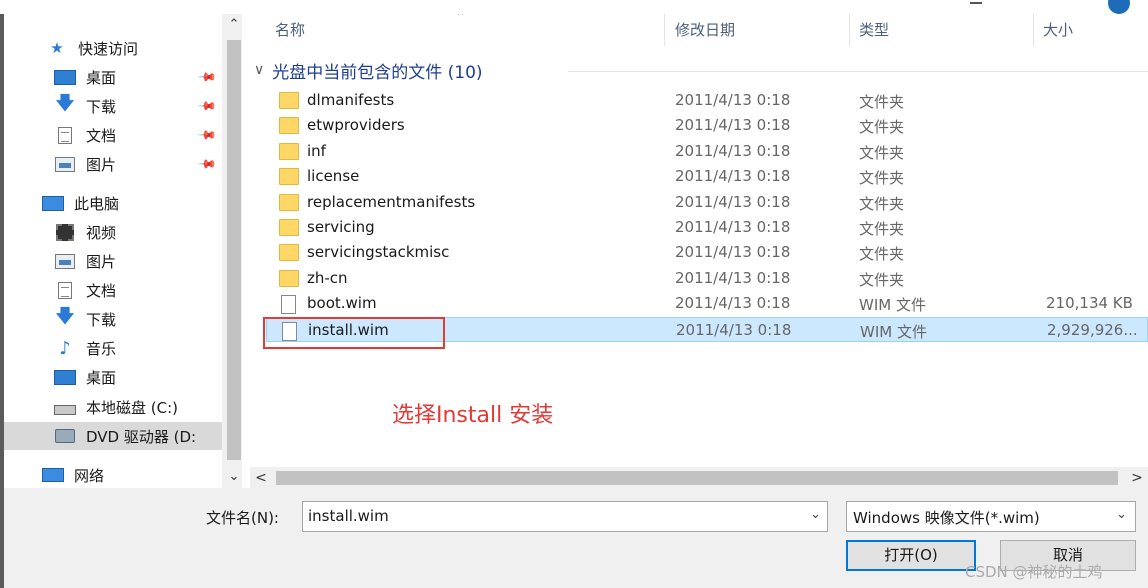  Describe the element at coordinates (758, 30) in the screenshot. I see `column-header-date: 修改日期` at that location.